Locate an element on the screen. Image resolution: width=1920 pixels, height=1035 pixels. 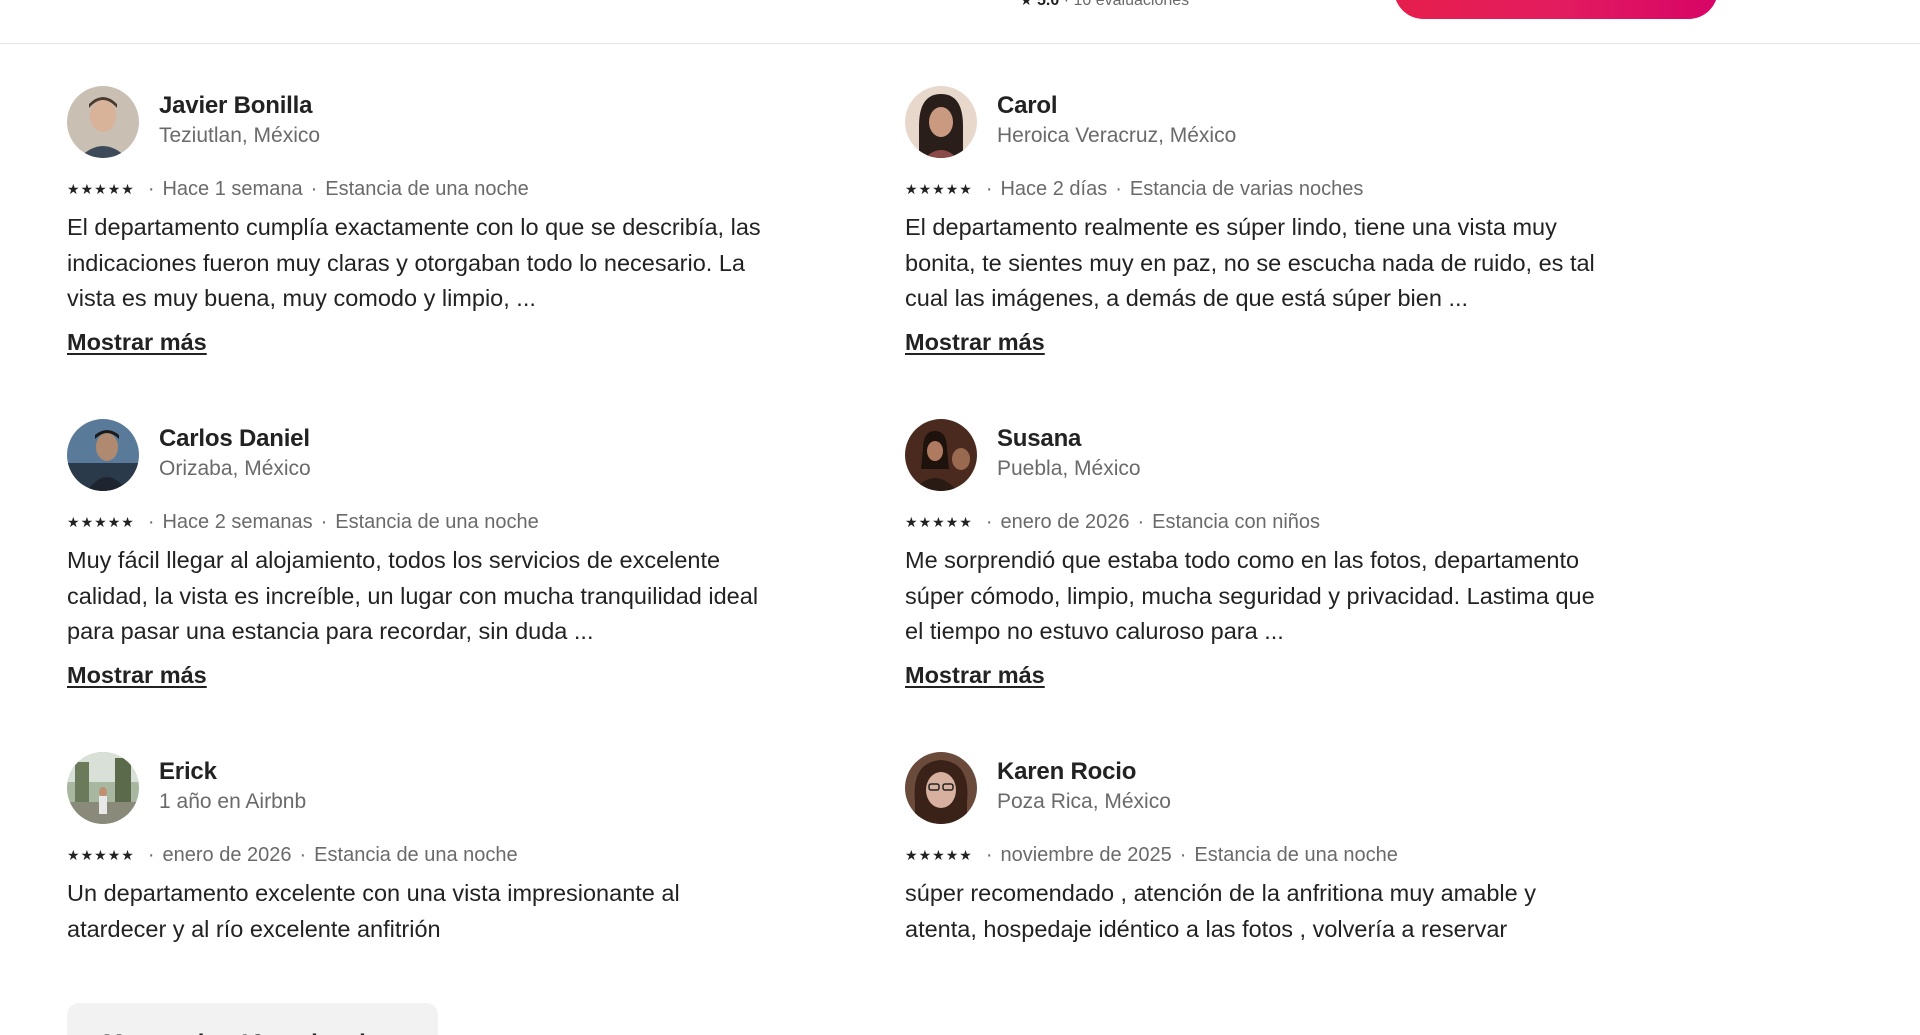
reviewer-location: Heroica Veracruz, México is located at coordinates (1117, 135).